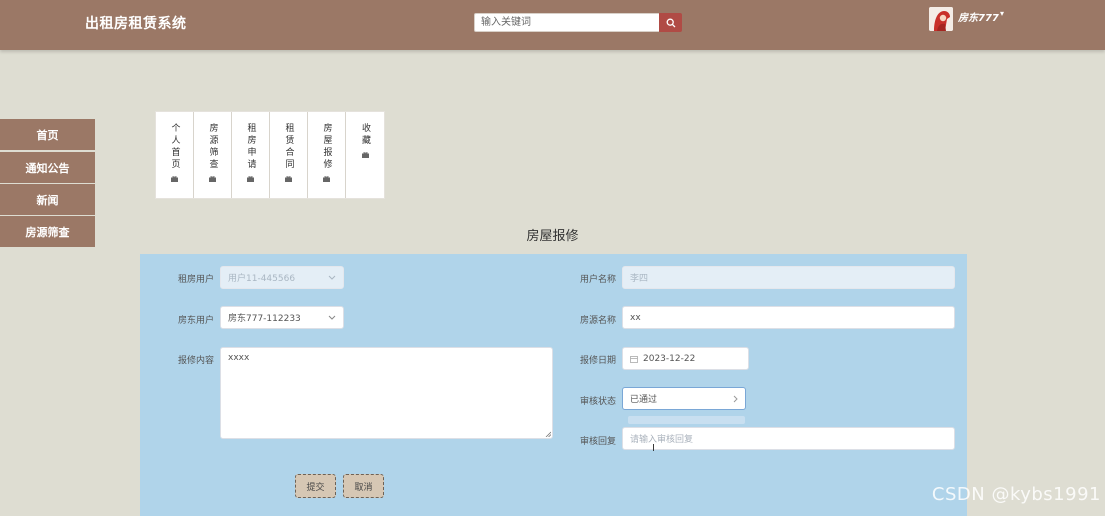 This screenshot has width=1105, height=516. Describe the element at coordinates (136, 24) in the screenshot. I see `app-title: 出租房租赁系统` at that location.